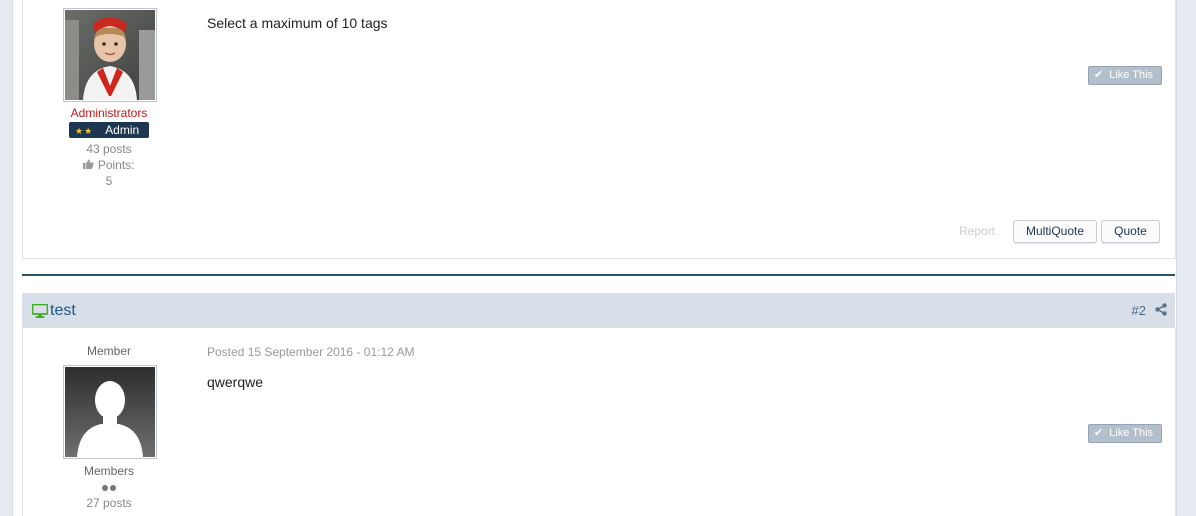  I want to click on points-label: Points:, so click(116, 165).